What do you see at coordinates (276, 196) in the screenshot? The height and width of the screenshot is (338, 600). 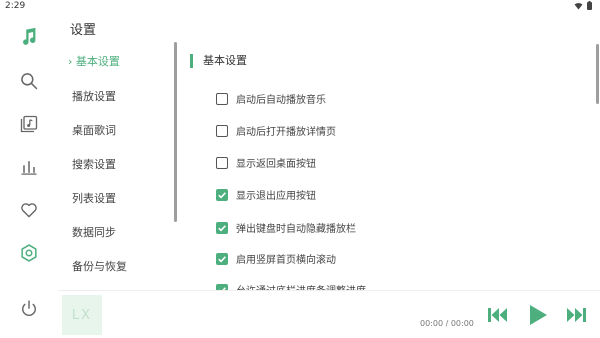 I see `option-label: 显示退出应用按钮` at bounding box center [276, 196].